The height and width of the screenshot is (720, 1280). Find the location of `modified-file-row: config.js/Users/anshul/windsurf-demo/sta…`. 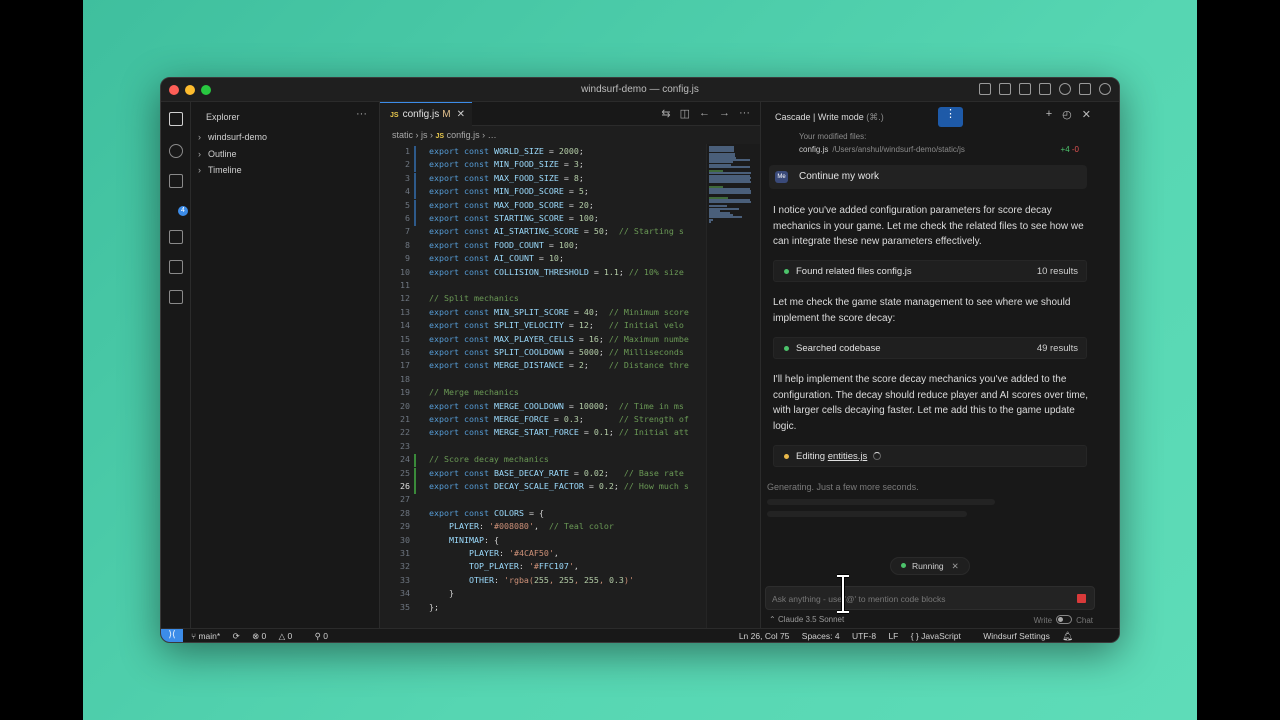

modified-file-row: config.js/Users/anshul/windsurf-demo/sta… is located at coordinates (882, 149).